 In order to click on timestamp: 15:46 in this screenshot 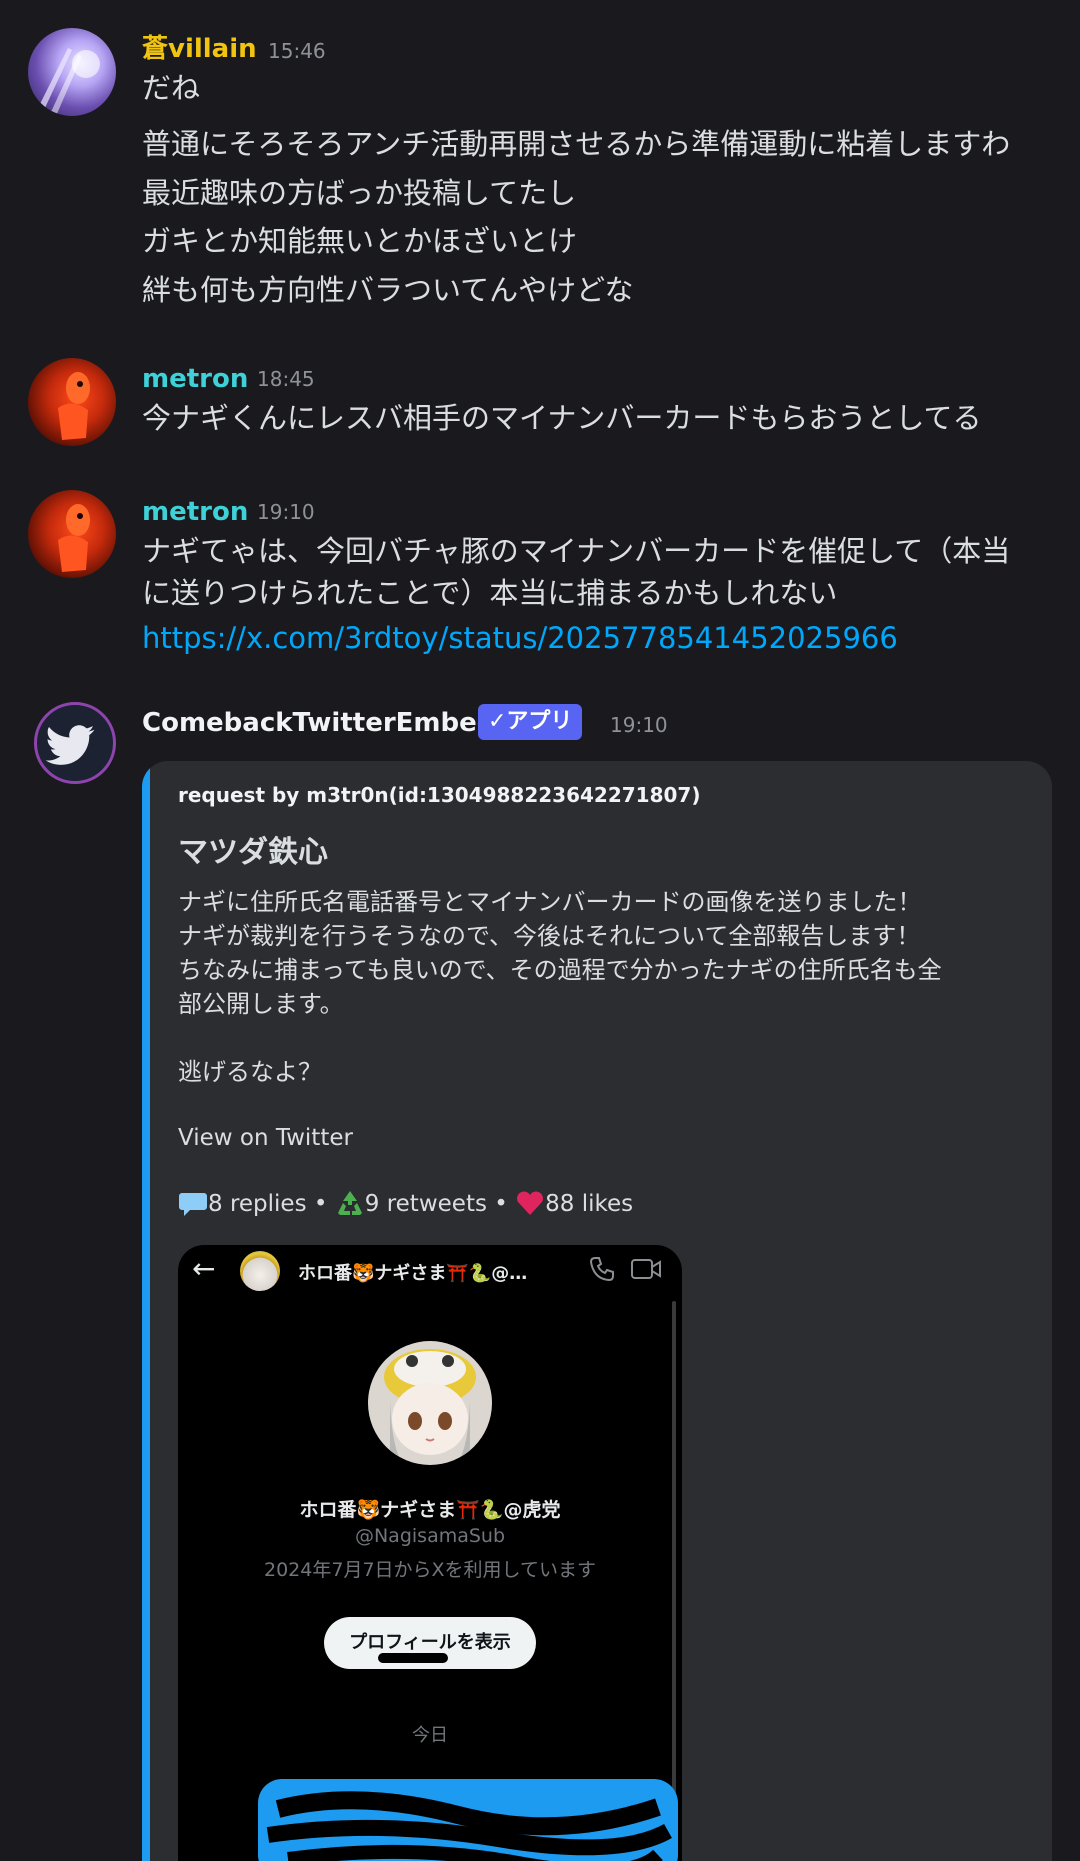, I will do `click(297, 51)`.